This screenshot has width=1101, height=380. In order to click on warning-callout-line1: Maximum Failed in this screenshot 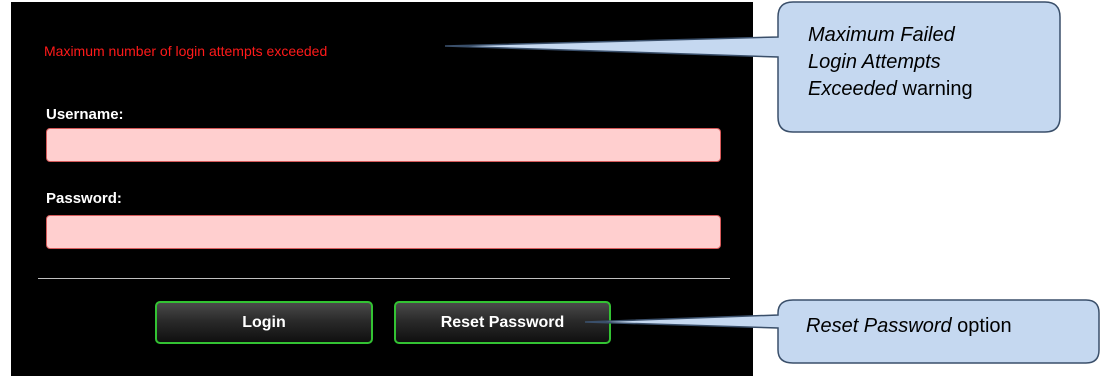, I will do `click(881, 35)`.